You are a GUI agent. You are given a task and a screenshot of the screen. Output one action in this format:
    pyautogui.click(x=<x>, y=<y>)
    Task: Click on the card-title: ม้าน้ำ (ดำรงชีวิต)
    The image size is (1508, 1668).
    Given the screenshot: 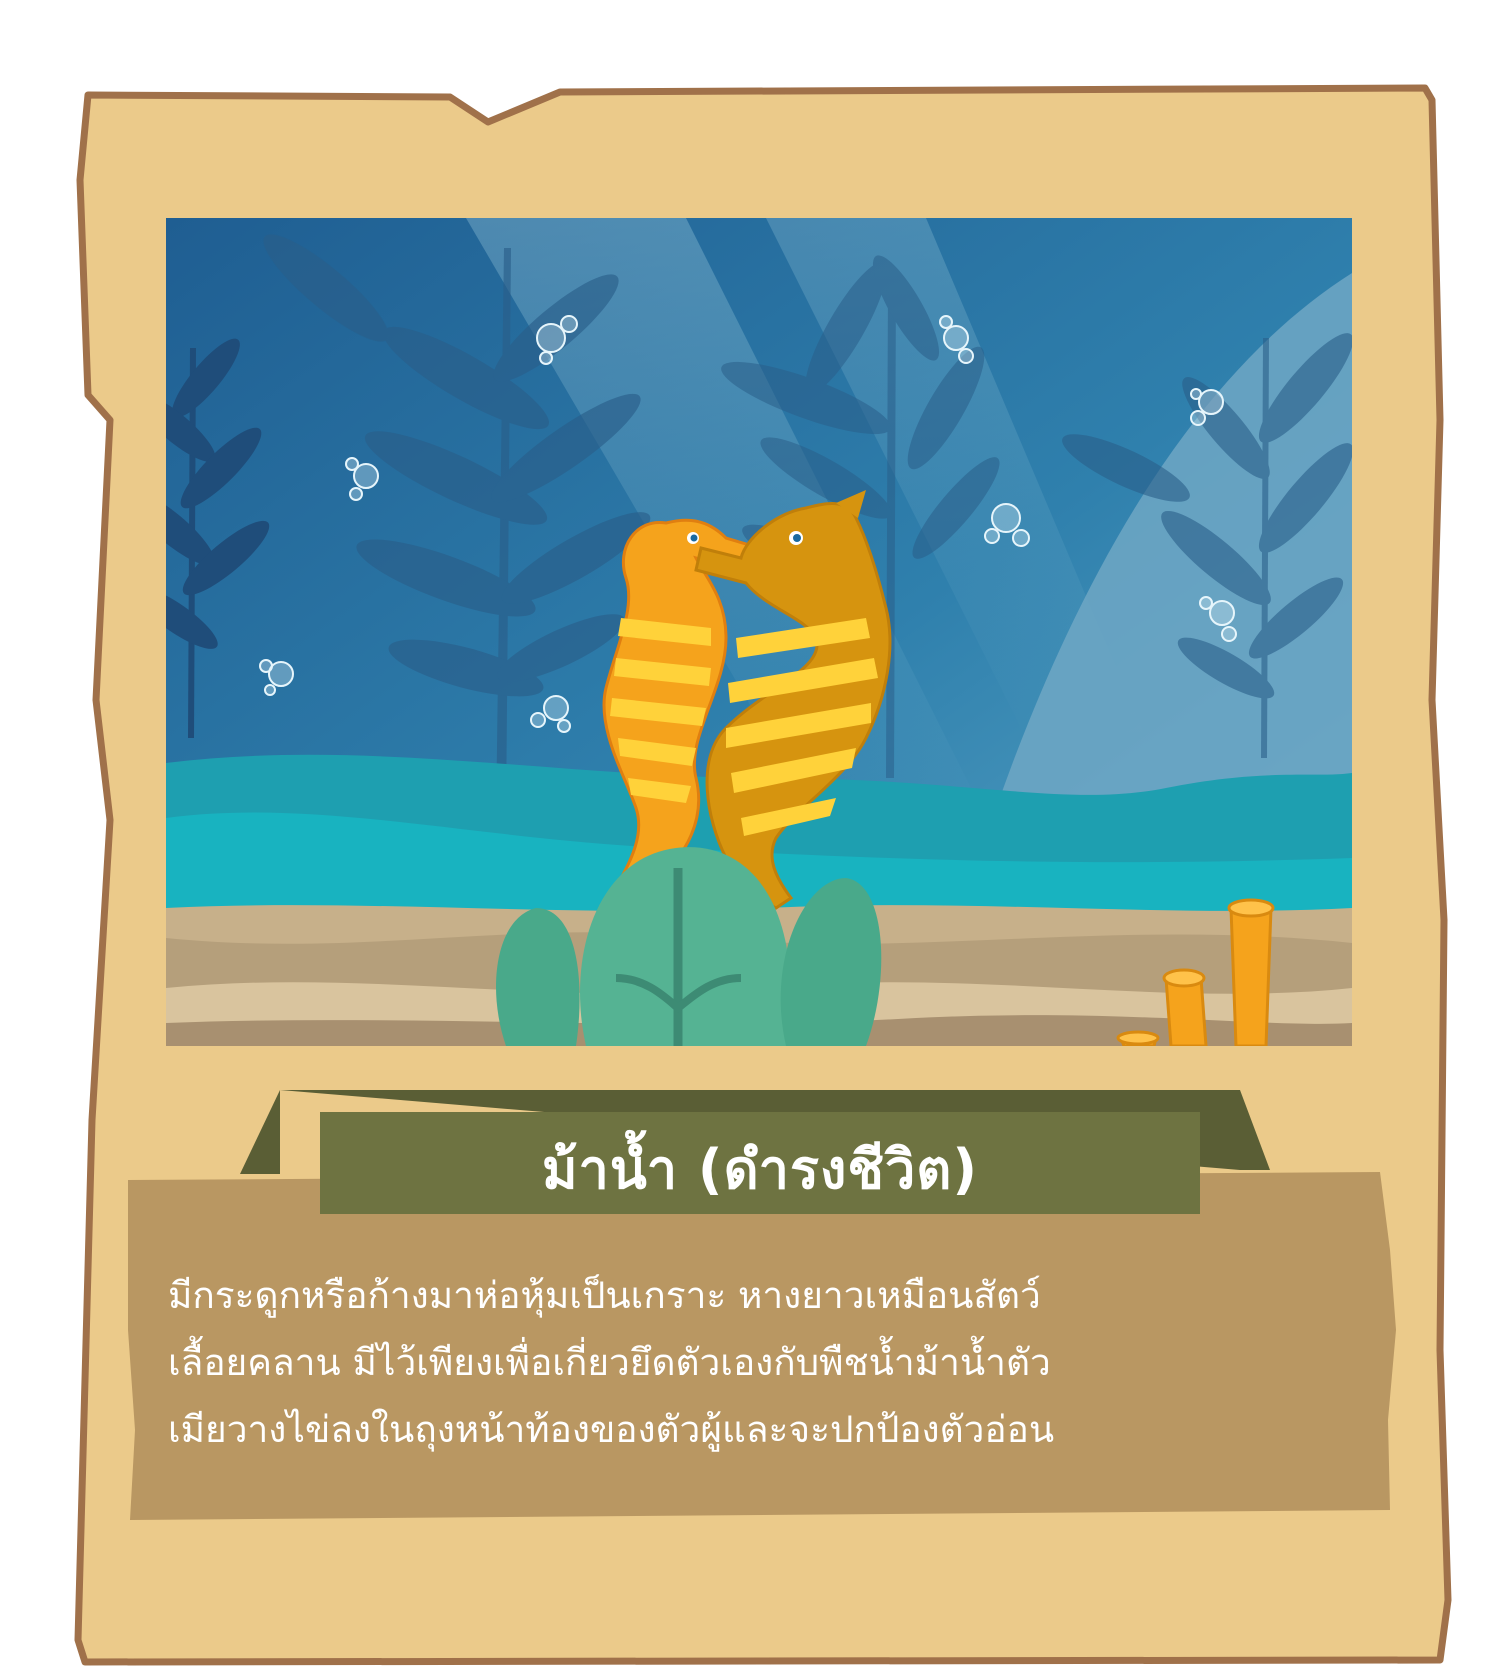 What is the action you would take?
    pyautogui.click(x=760, y=1169)
    